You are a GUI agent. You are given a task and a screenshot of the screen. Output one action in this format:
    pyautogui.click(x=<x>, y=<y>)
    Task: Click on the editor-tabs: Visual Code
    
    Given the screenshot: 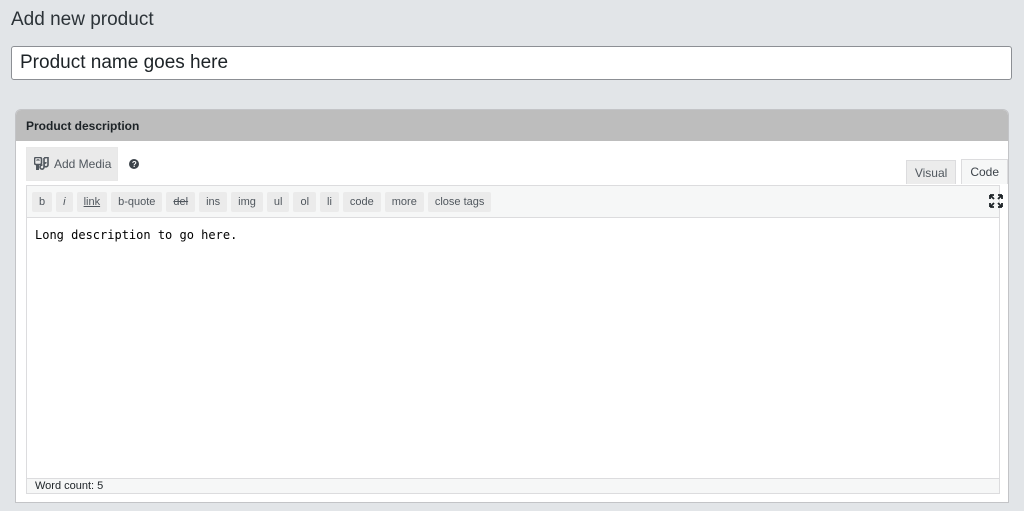 What is the action you would take?
    pyautogui.click(x=954, y=171)
    